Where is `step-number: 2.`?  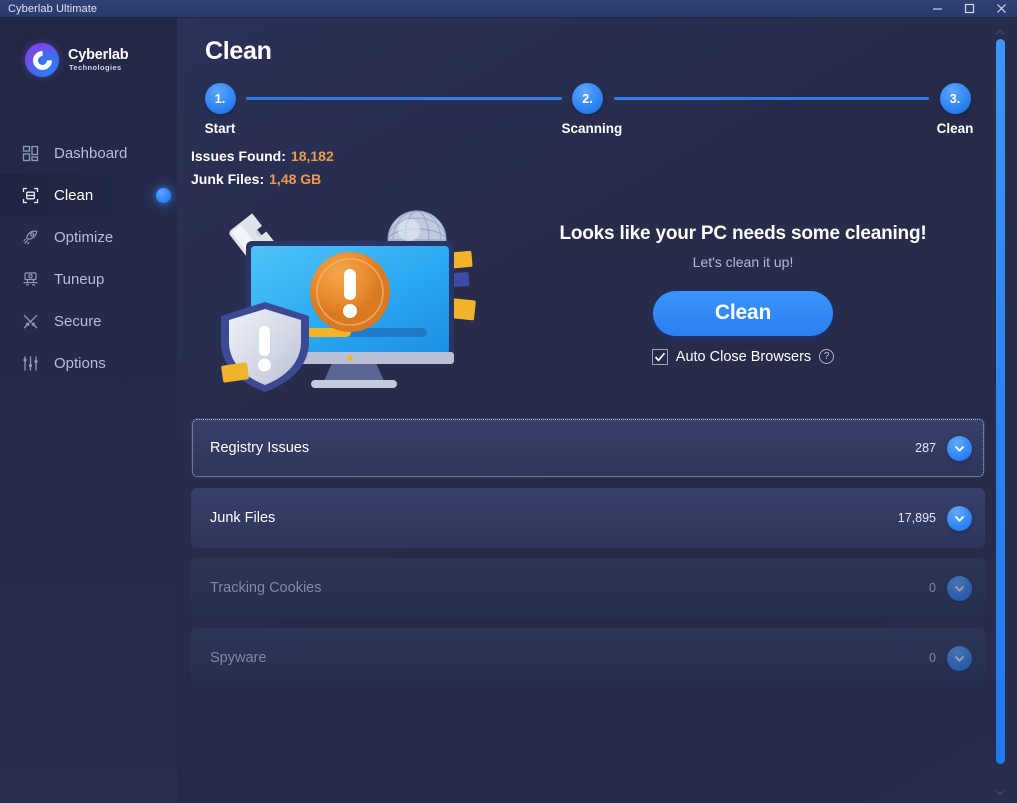
step-number: 2. is located at coordinates (587, 98).